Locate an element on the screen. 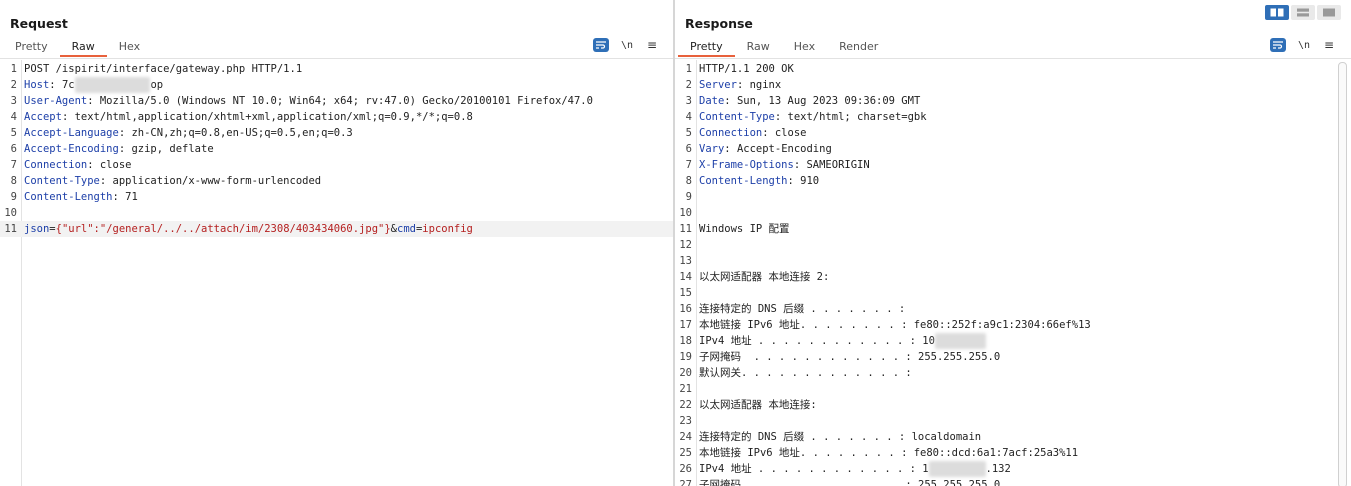 Image resolution: width=1351 pixels, height=486 pixels. code-text: : 7c is located at coordinates (62, 85).